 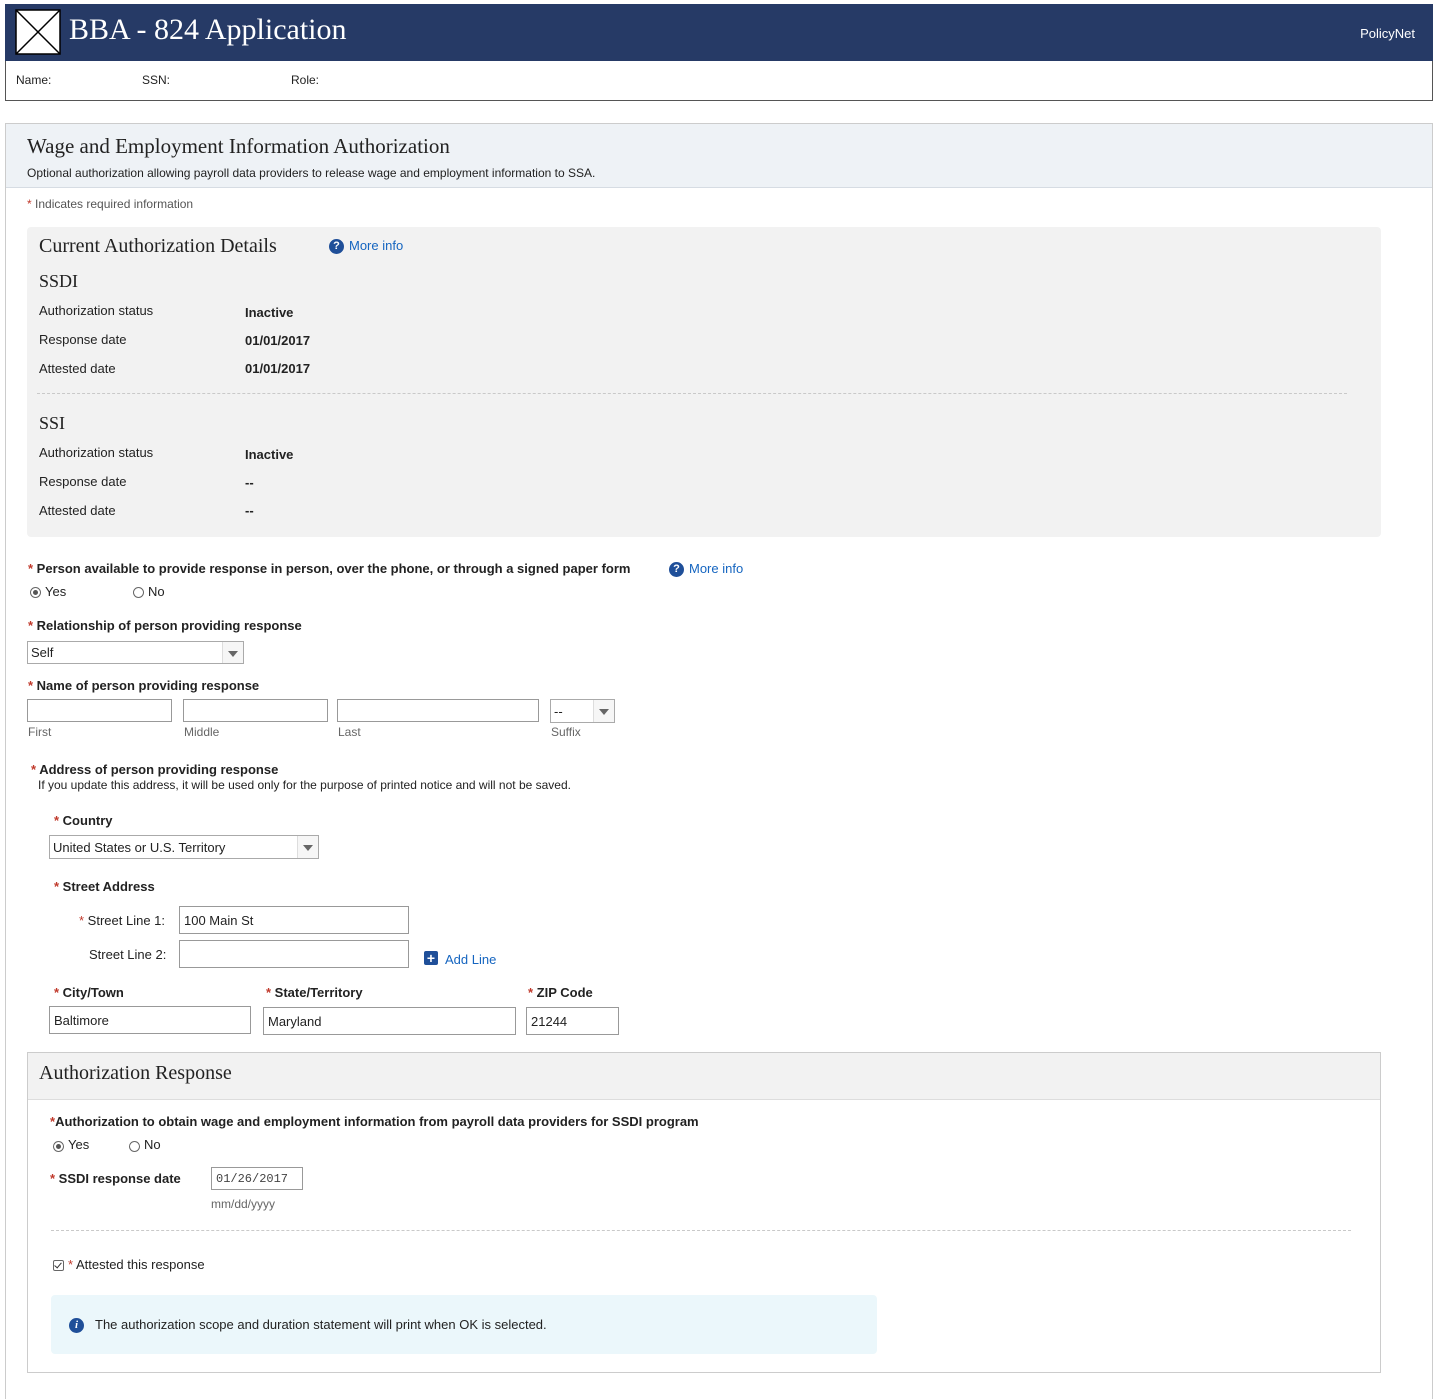 What do you see at coordinates (294, 954) in the screenshot?
I see `street-line2-input` at bounding box center [294, 954].